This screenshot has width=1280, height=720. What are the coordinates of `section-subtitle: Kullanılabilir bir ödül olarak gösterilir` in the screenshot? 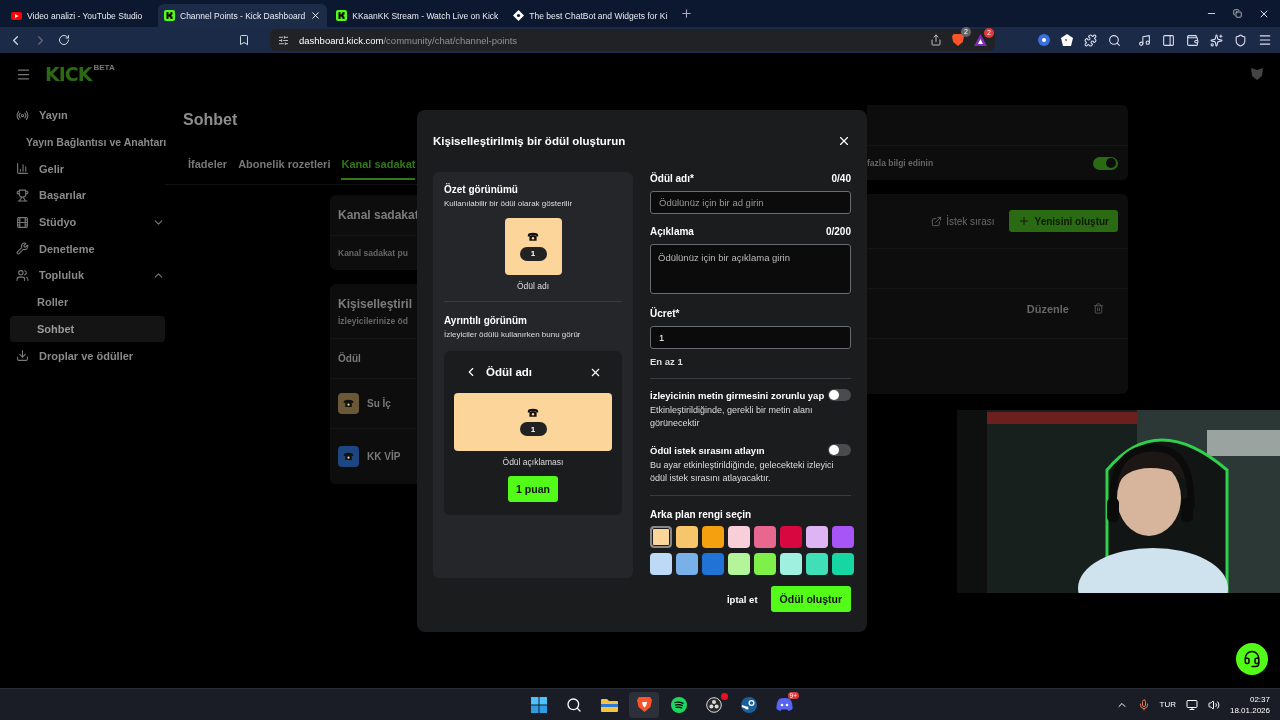 It's located at (509, 203).